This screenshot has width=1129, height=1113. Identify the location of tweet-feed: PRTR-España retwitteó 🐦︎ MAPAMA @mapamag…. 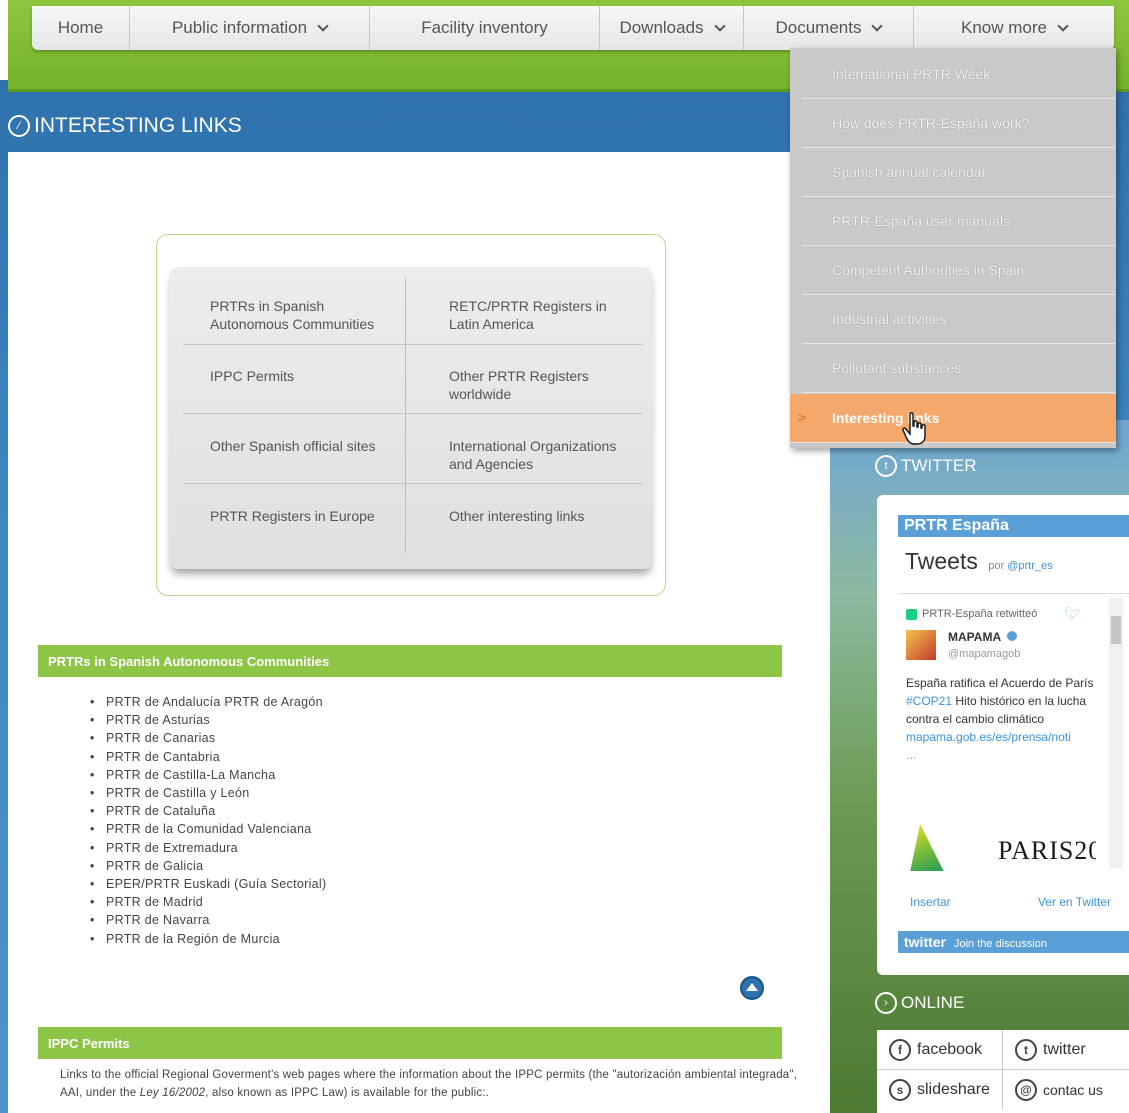
(1013, 732).